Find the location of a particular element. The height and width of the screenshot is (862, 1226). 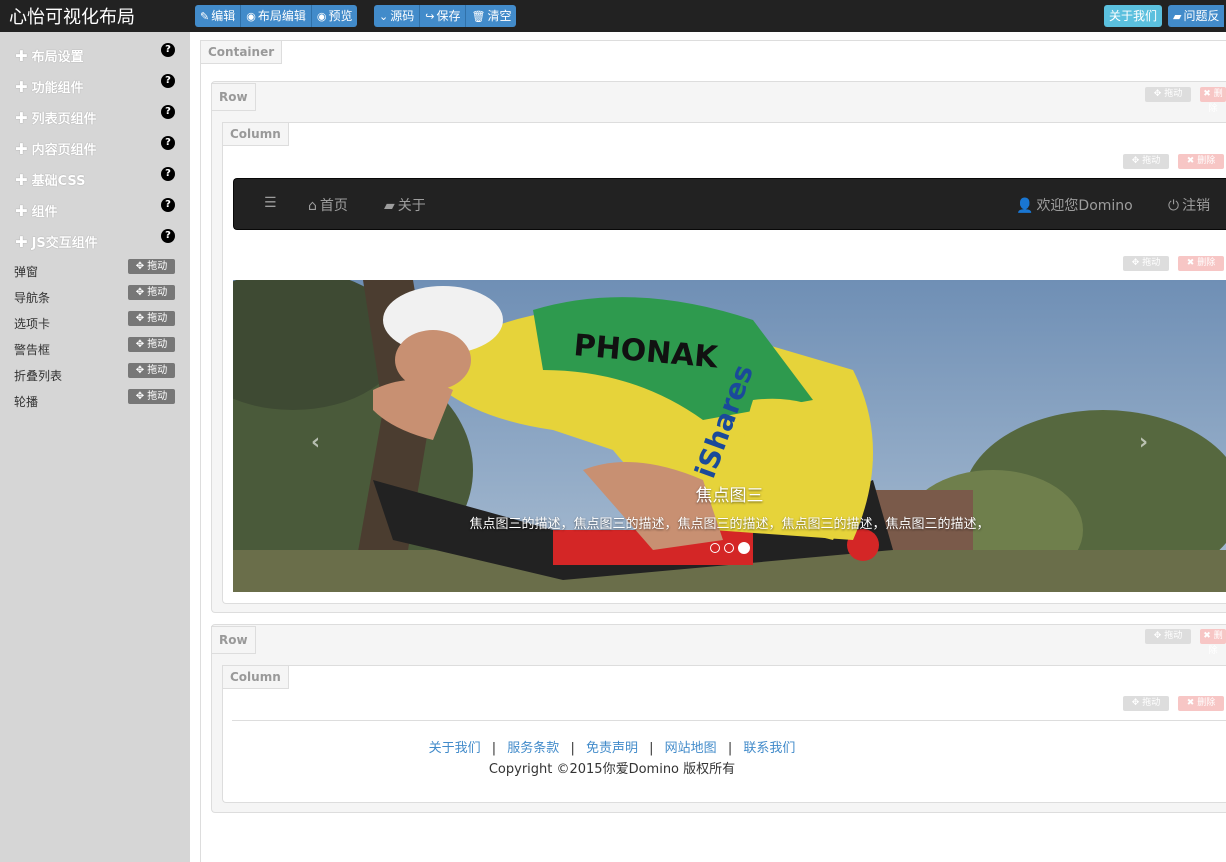

category-list-page: ✚ 列表页组件 is located at coordinates (56, 119).